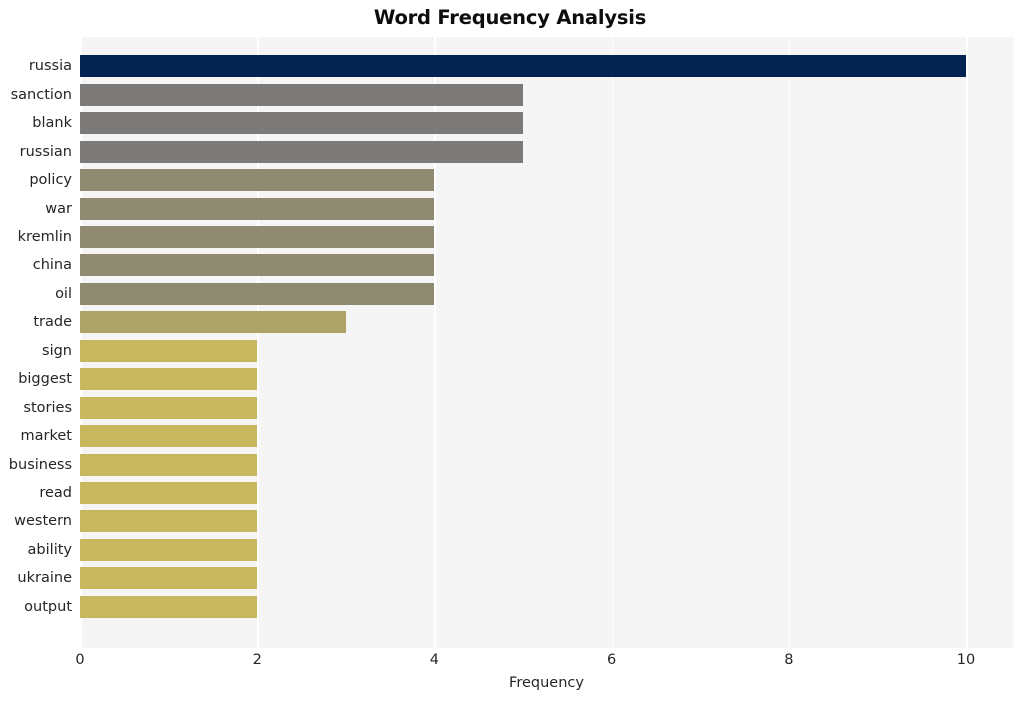 The height and width of the screenshot is (701, 1020). Describe the element at coordinates (169, 606) in the screenshot. I see `bar-output` at that location.